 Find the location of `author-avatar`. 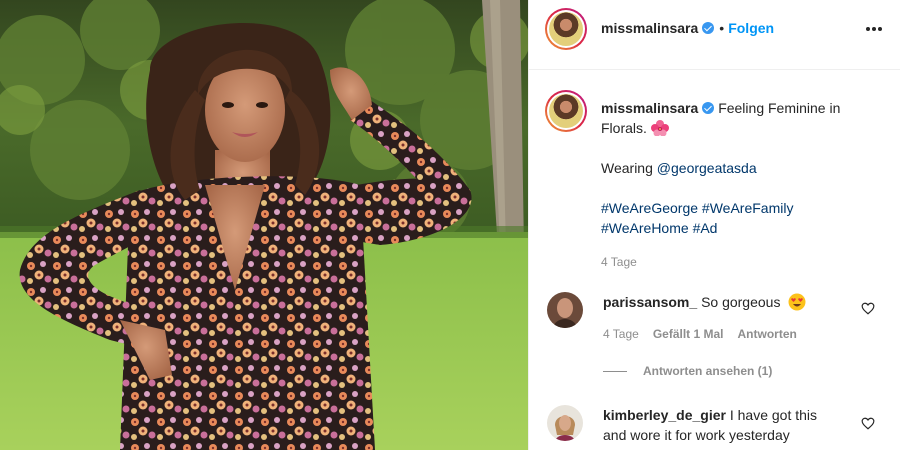

author-avatar is located at coordinates (566, 29).